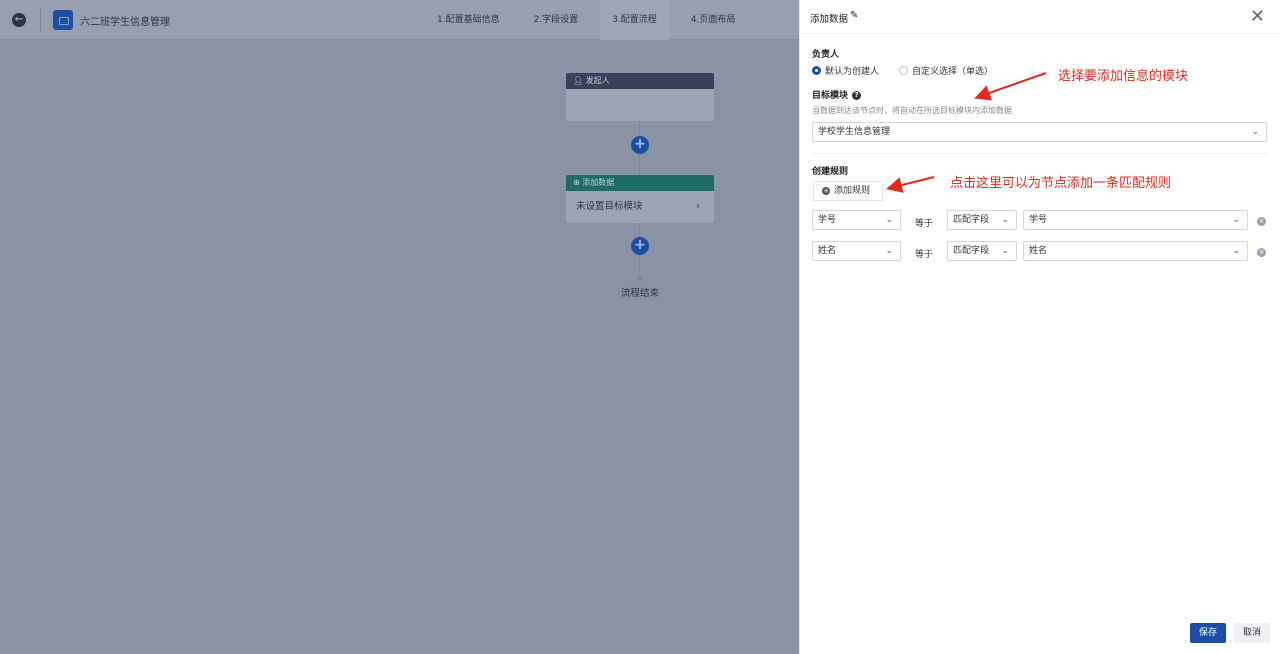 The width and height of the screenshot is (1280, 654). I want to click on annotation-arrows, so click(966, 132).